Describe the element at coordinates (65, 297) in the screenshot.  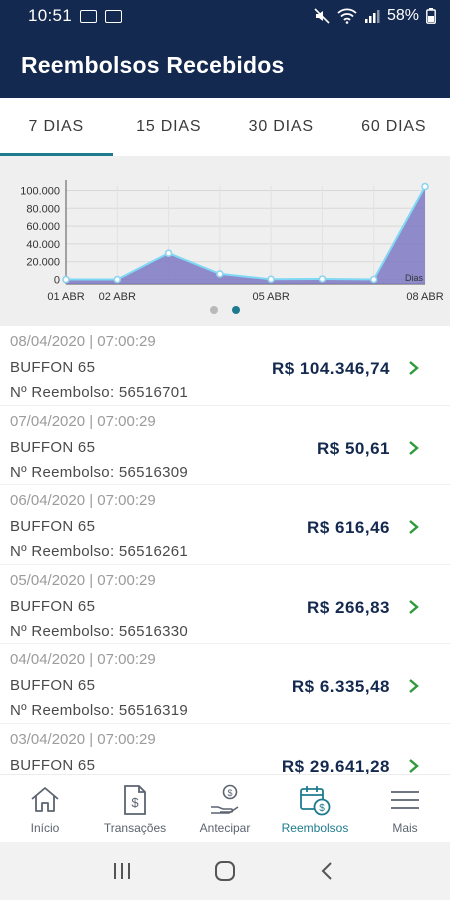
I see `x-tick-label: 01 ABR` at that location.